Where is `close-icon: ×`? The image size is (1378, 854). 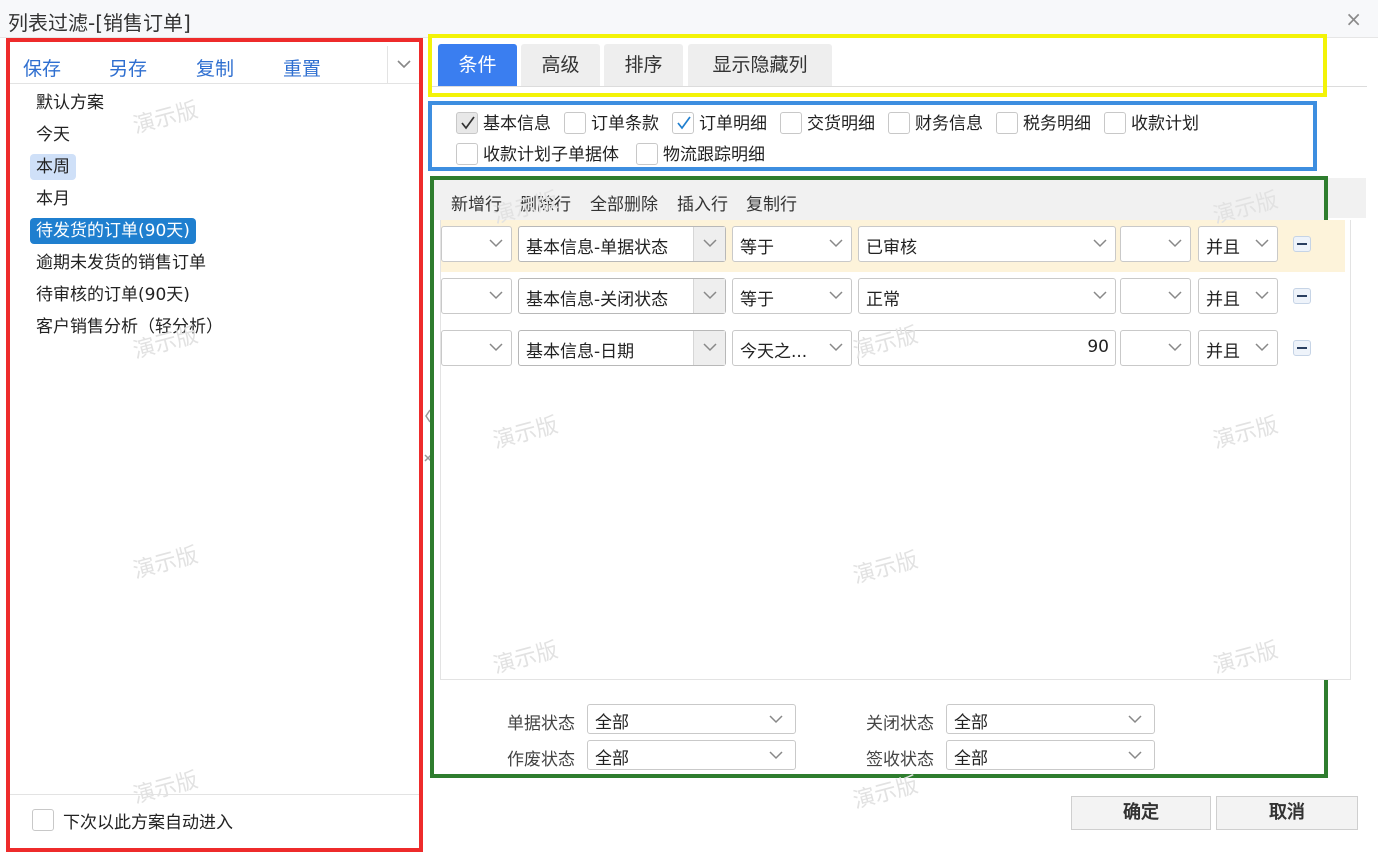
close-icon: × is located at coordinates (1353, 19).